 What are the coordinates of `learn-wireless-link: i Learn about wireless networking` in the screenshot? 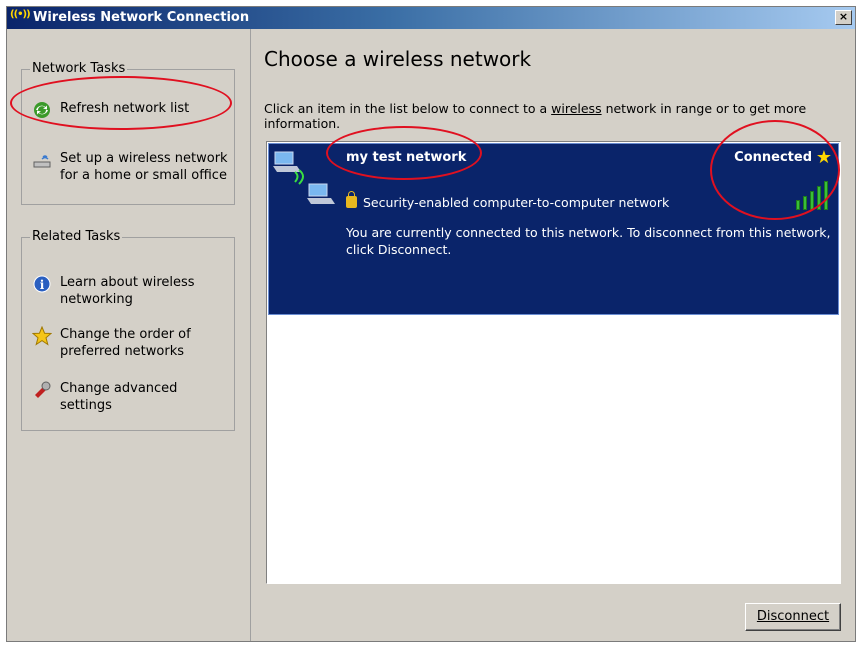 It's located at (116, 291).